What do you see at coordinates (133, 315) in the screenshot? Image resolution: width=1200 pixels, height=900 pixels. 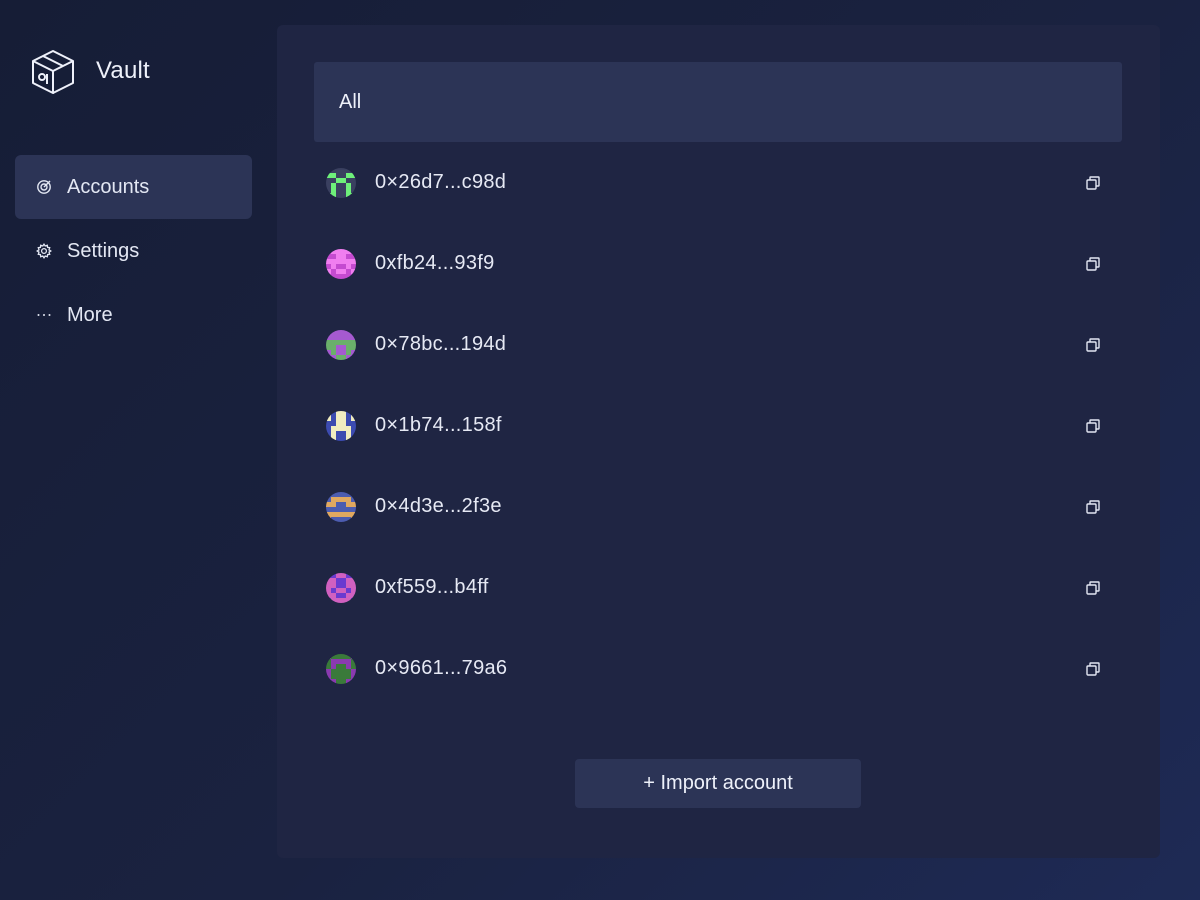 I see `sidebar-item-more: More` at bounding box center [133, 315].